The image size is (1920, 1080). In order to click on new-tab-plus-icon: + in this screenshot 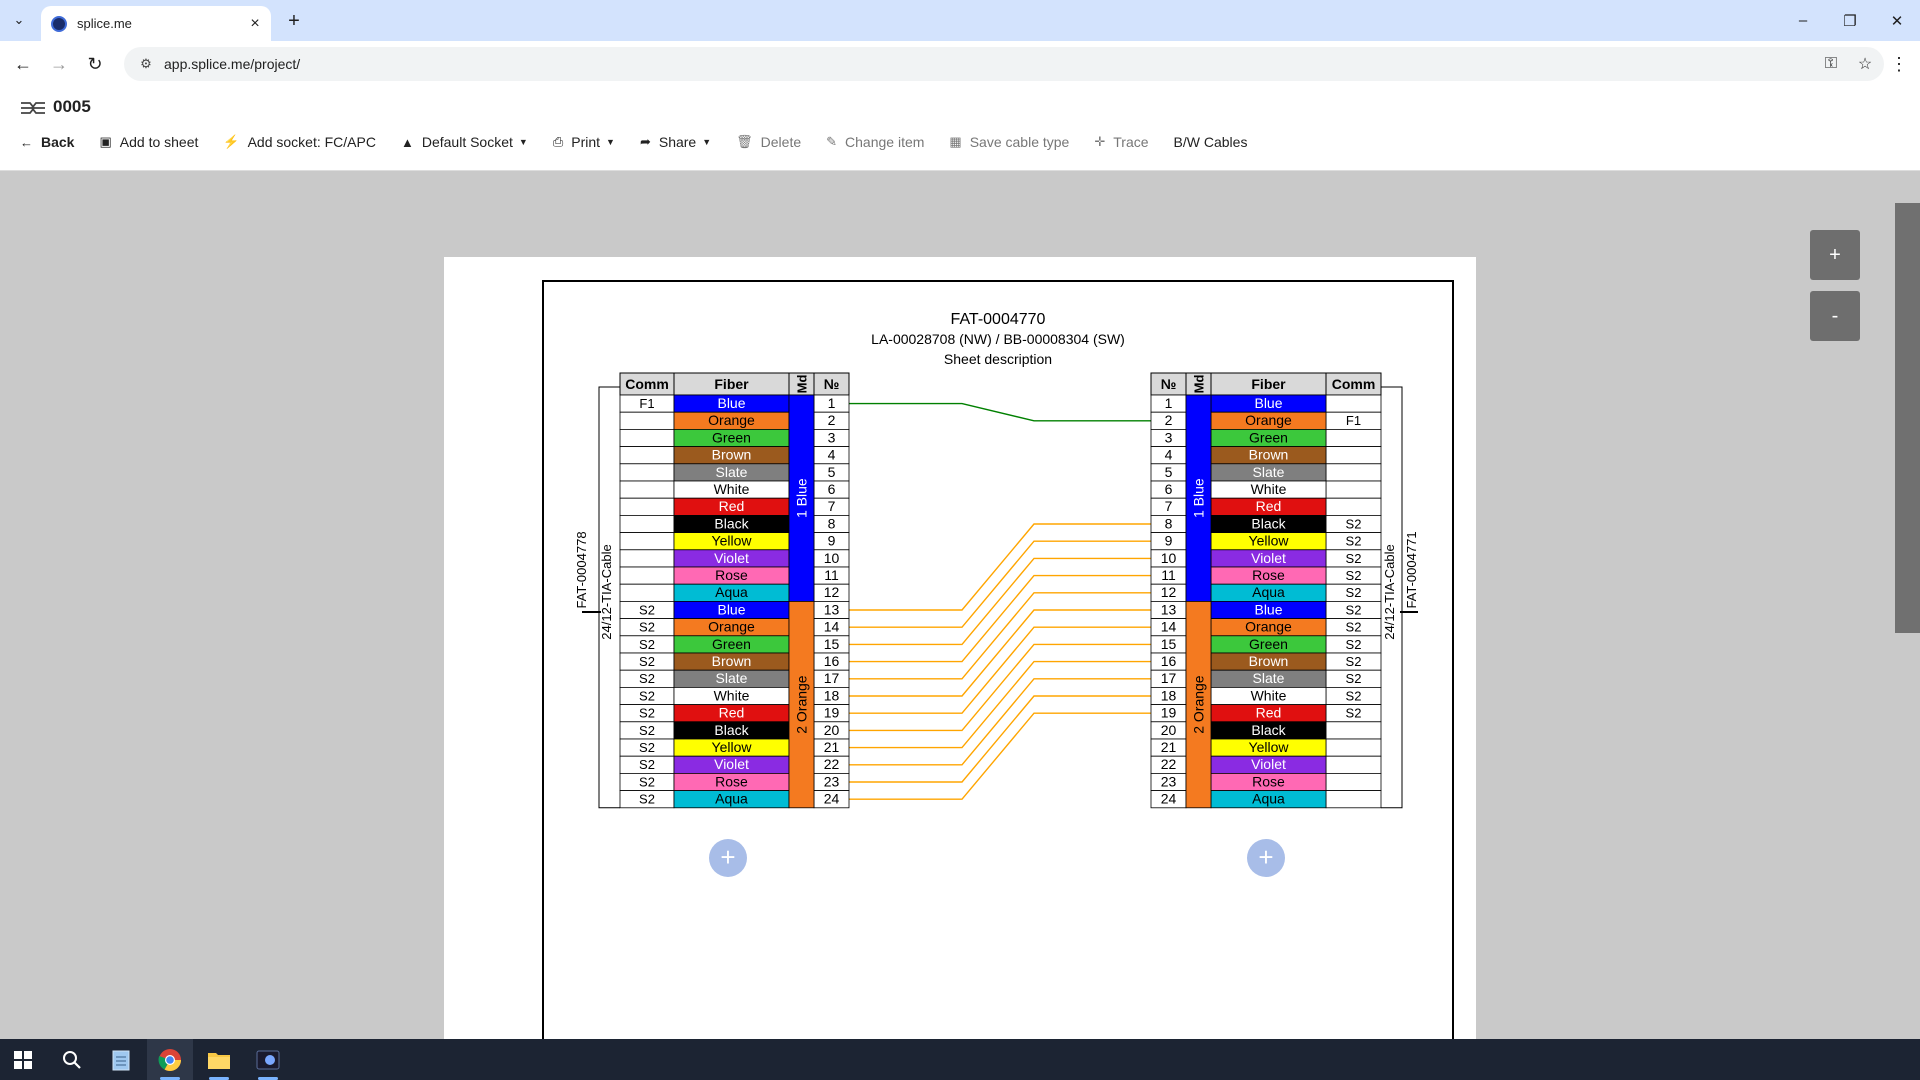, I will do `click(294, 21)`.